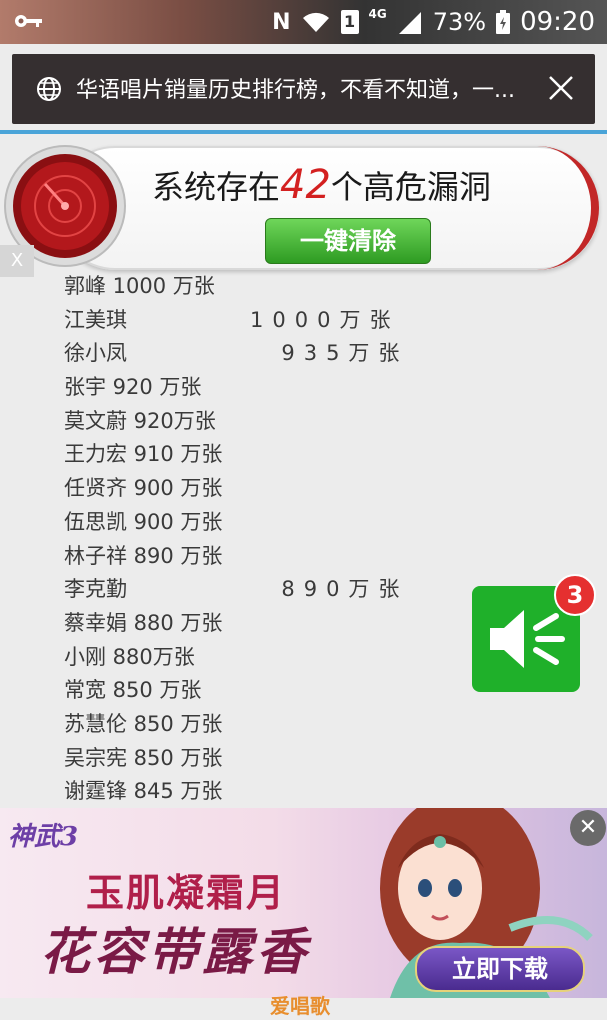 The image size is (607, 1020). Describe the element at coordinates (377, 14) in the screenshot. I see `network-type: 4G` at that location.